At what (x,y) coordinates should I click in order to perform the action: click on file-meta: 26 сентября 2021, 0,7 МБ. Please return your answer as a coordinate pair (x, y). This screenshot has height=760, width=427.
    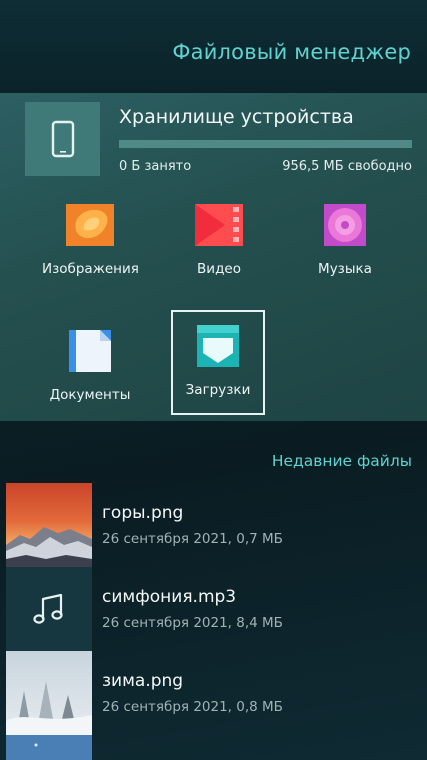
    Looking at the image, I should click on (192, 539).